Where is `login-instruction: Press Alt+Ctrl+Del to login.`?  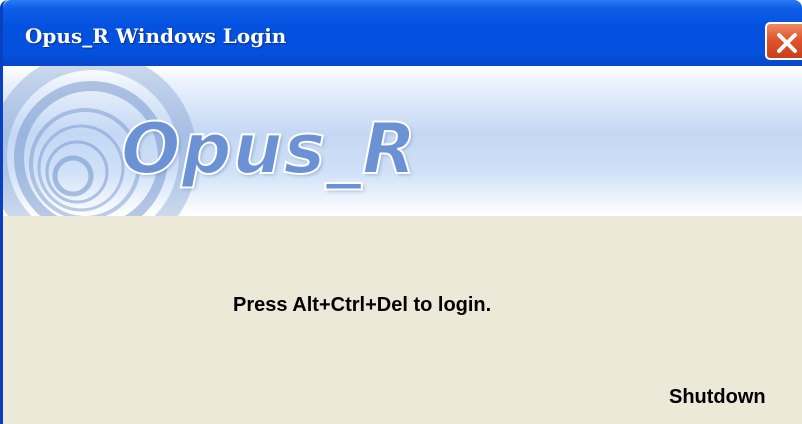
login-instruction: Press Alt+Ctrl+Del to login. is located at coordinates (362, 305).